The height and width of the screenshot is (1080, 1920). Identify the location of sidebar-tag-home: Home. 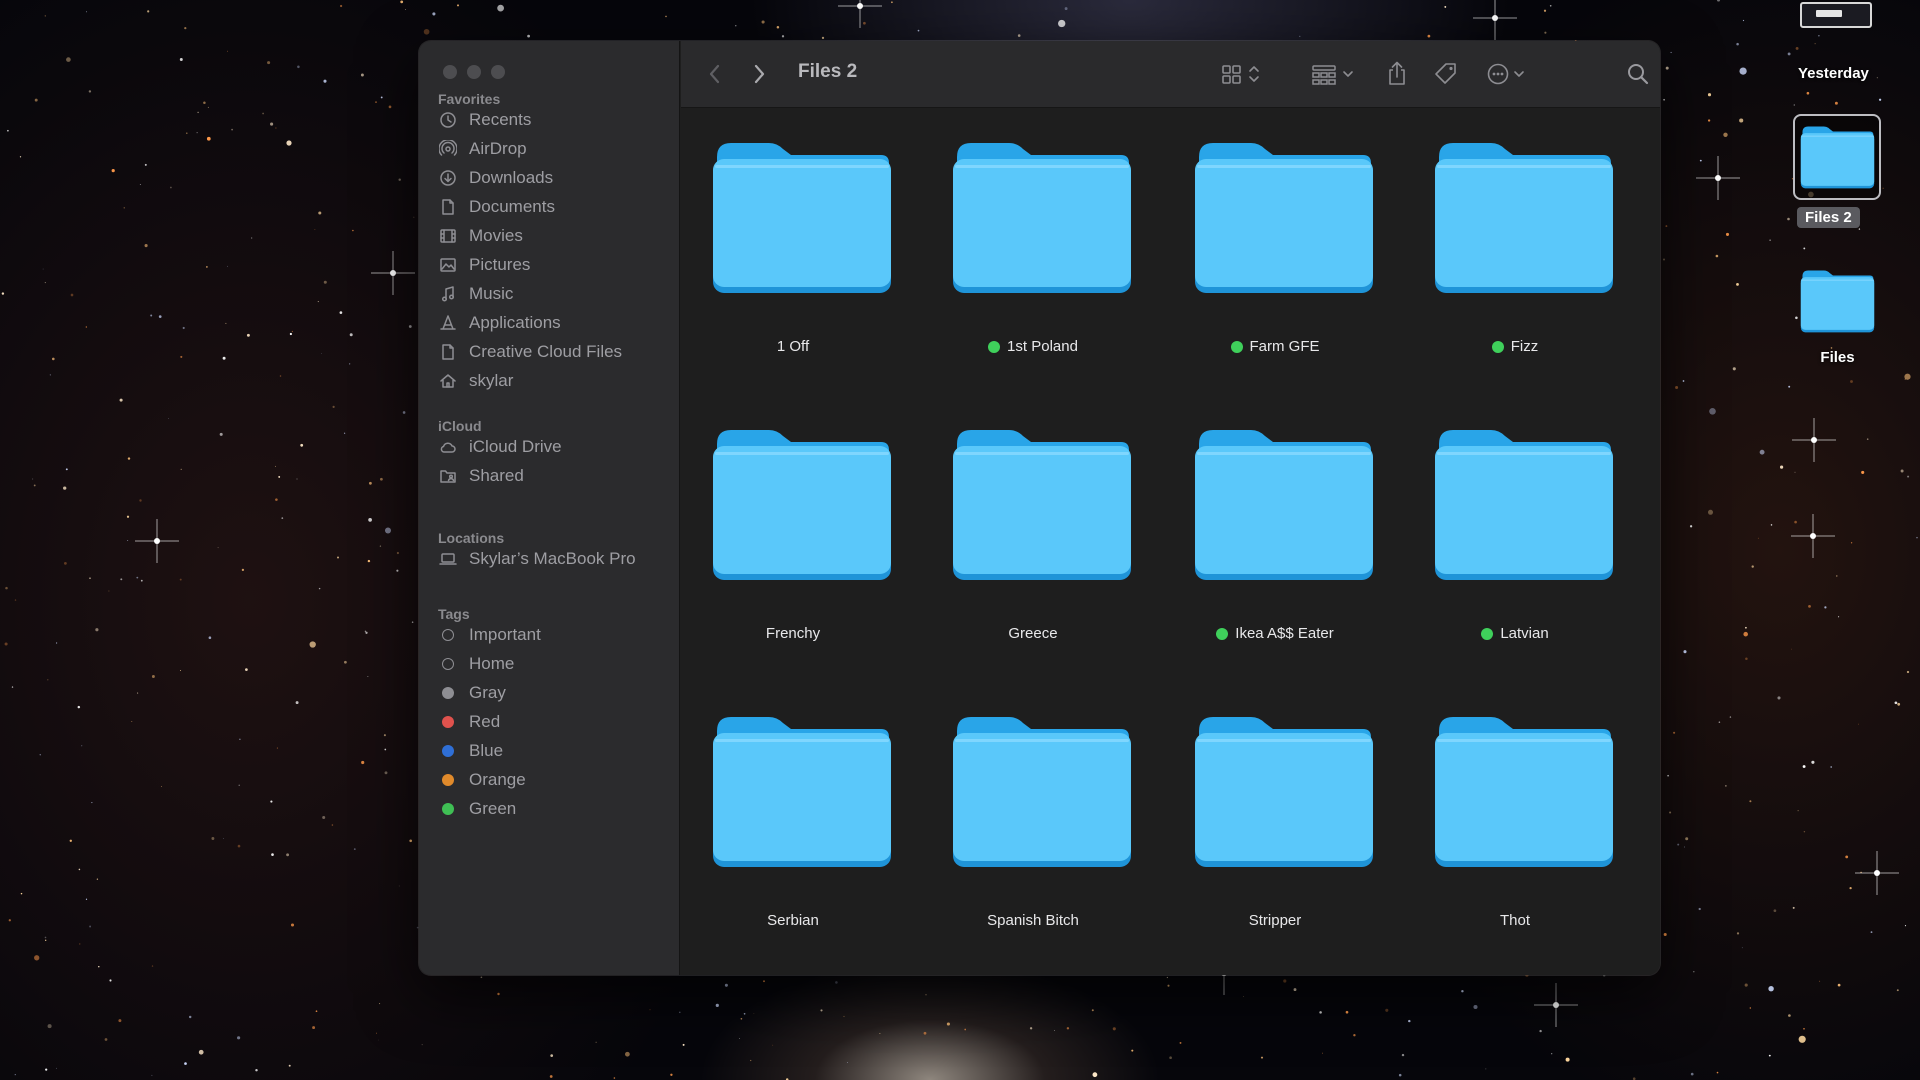
(553, 664).